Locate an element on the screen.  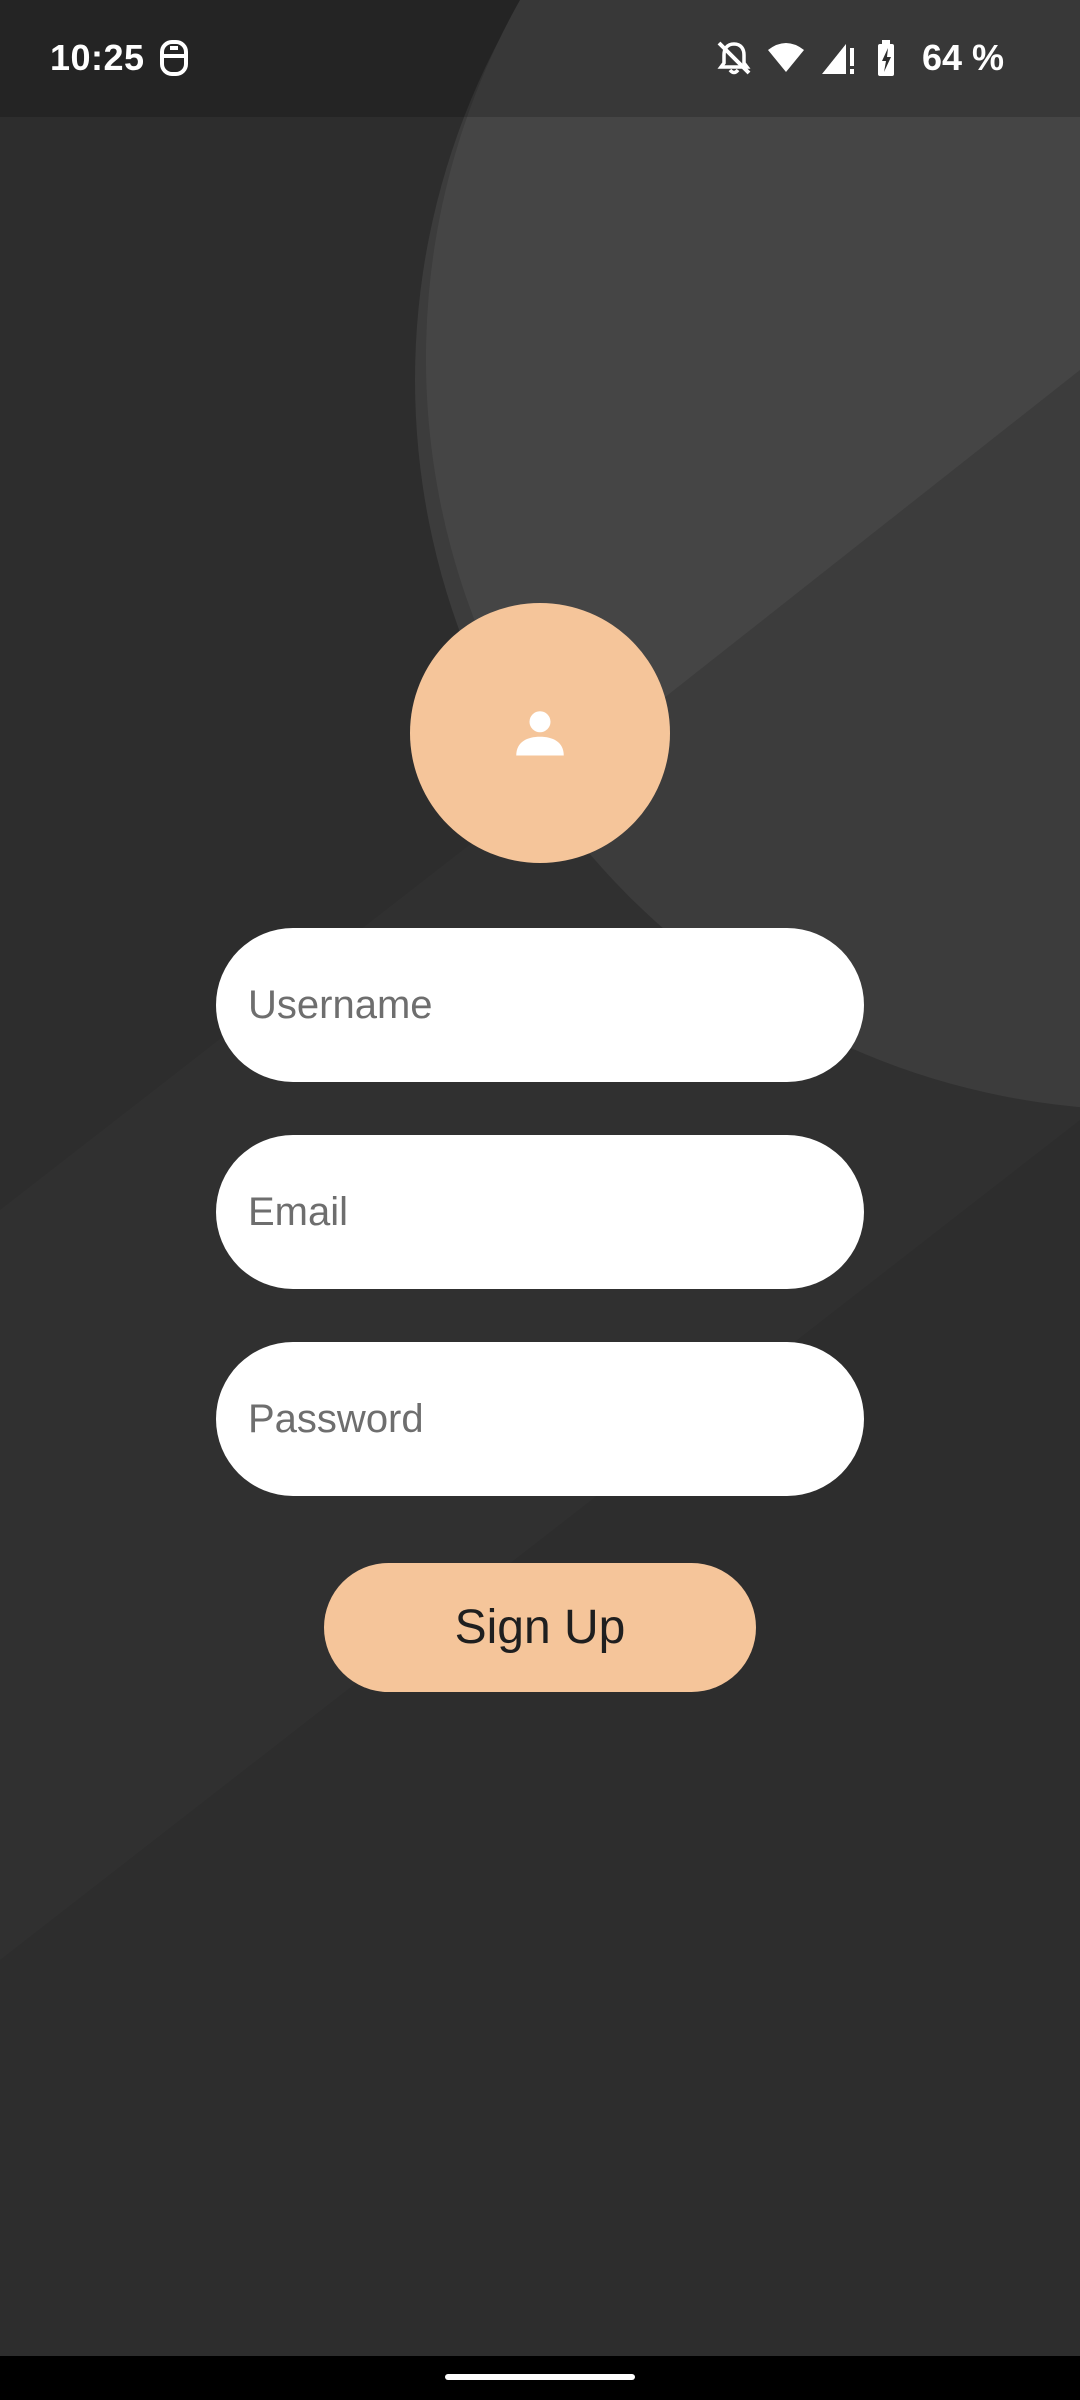
person-icon is located at coordinates (540, 733).